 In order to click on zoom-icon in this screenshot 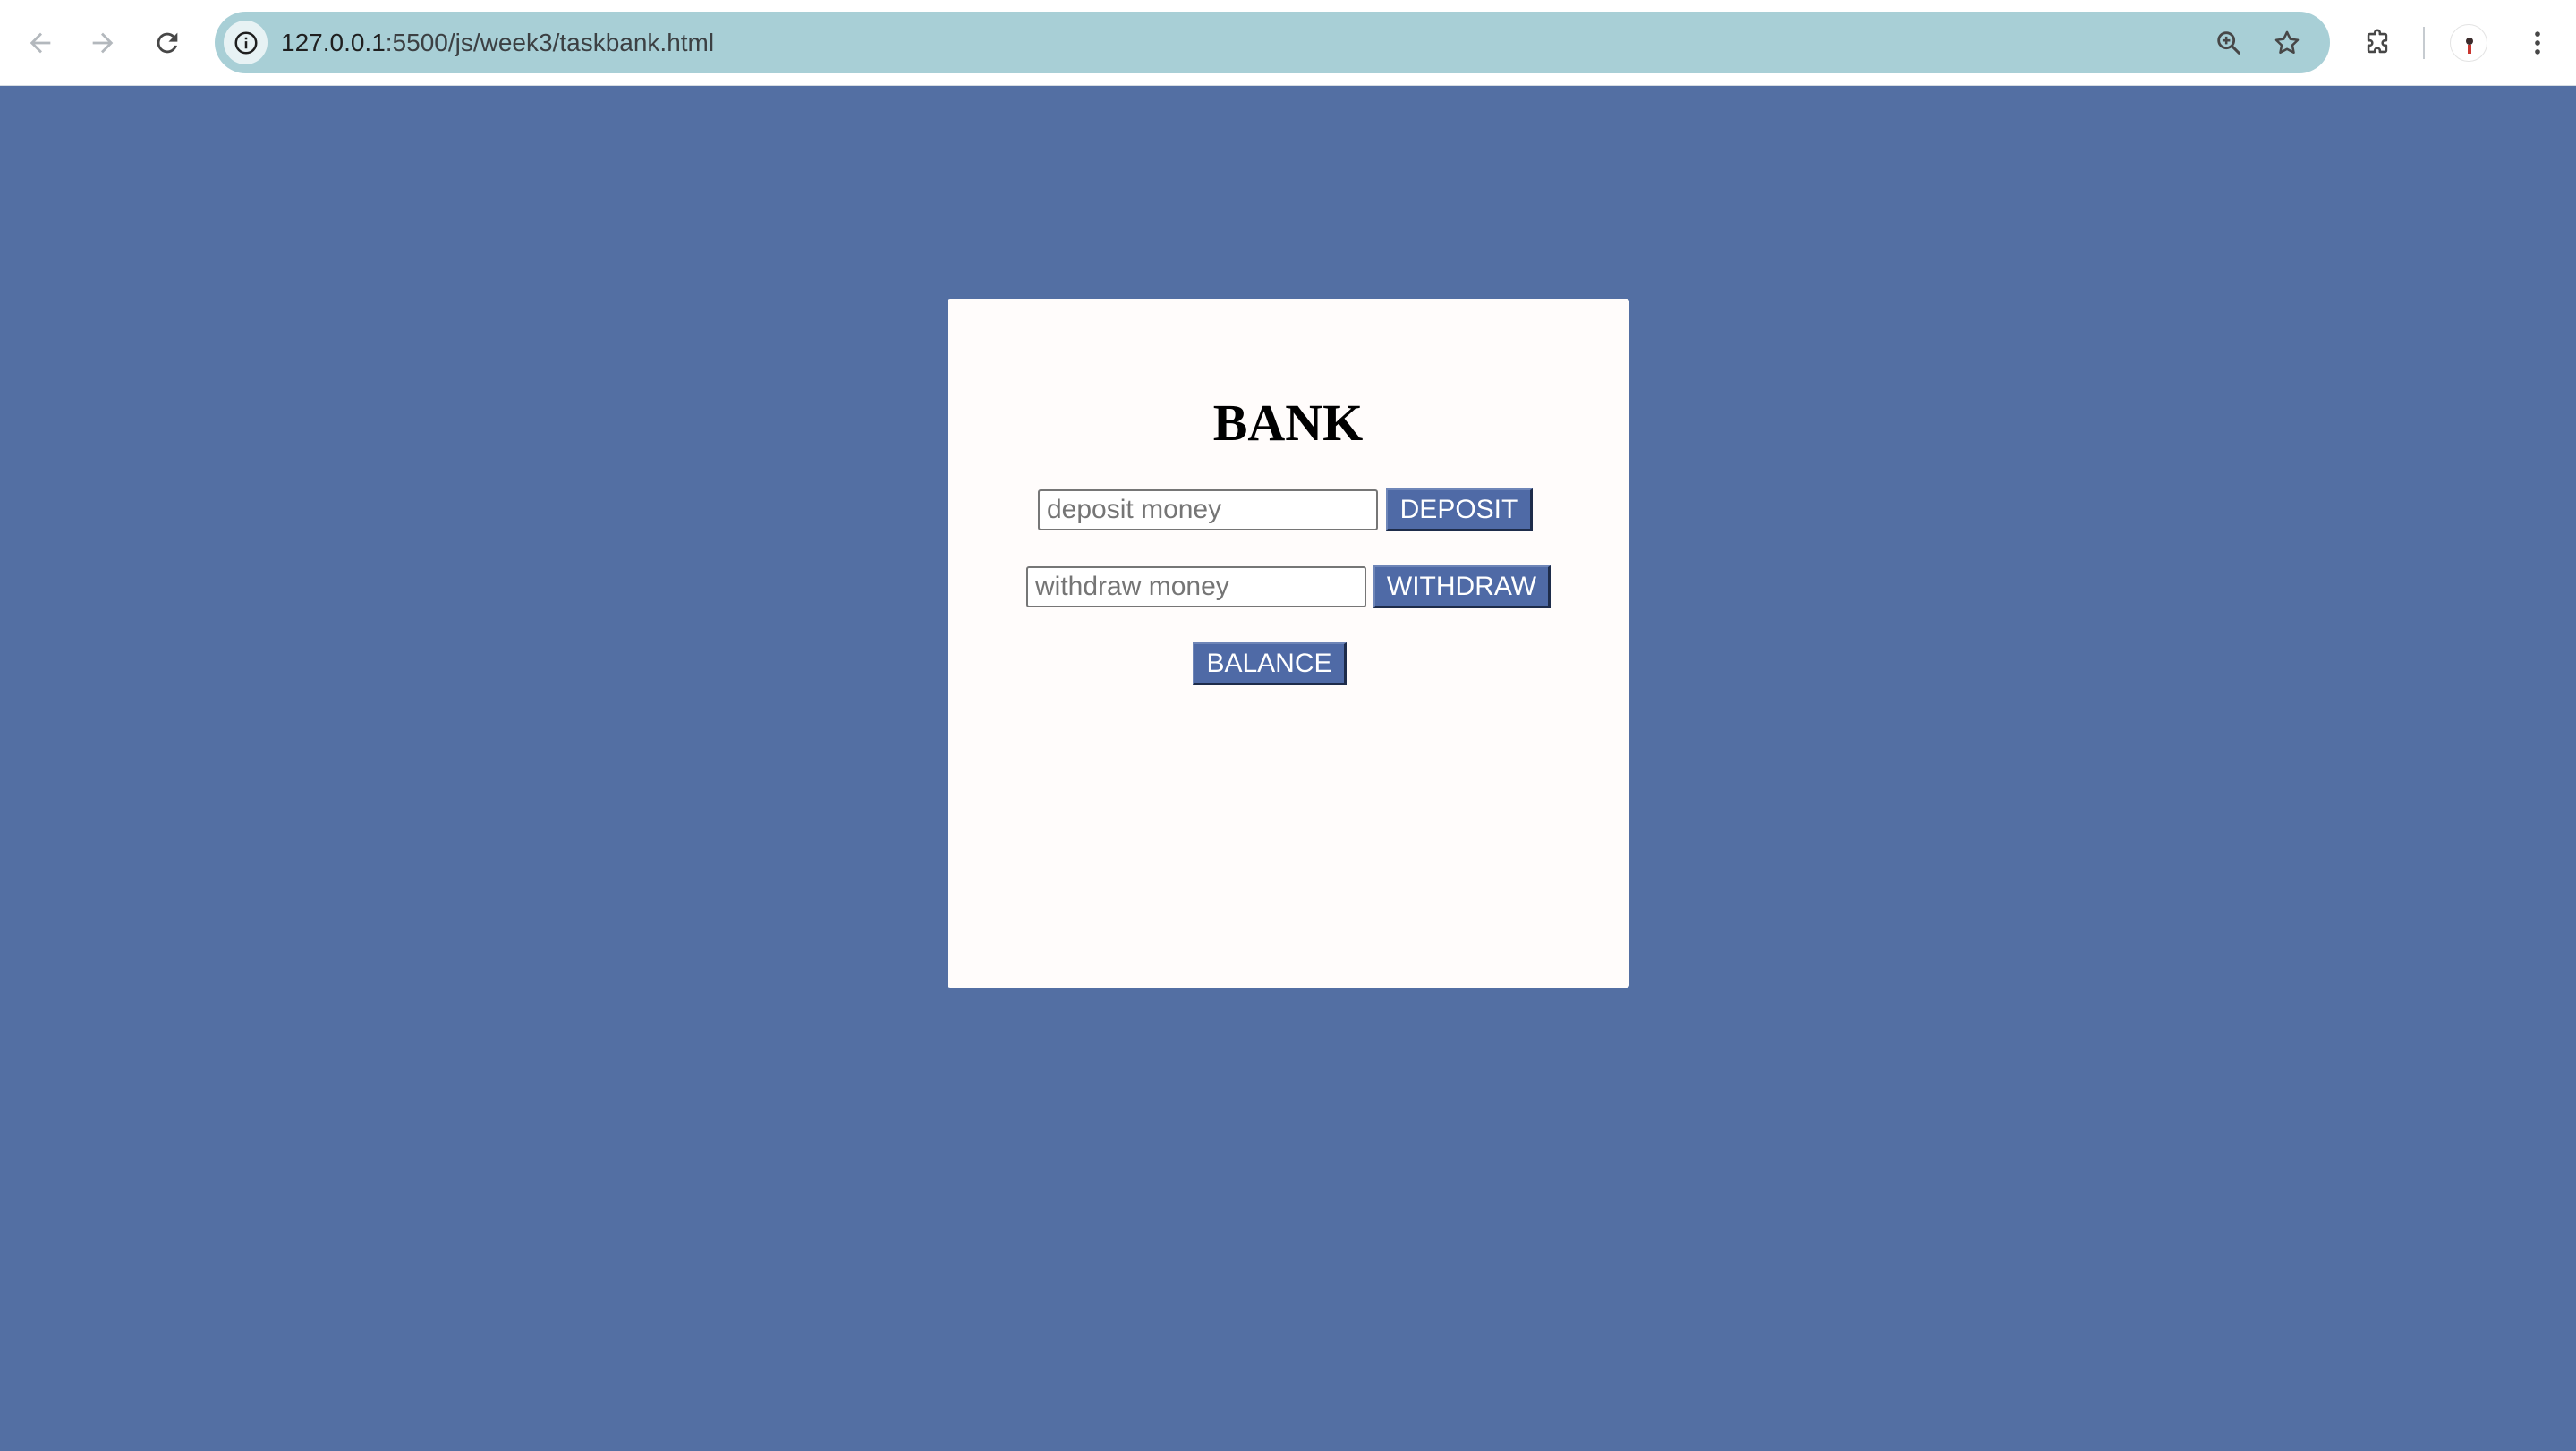, I will do `click(2228, 42)`.